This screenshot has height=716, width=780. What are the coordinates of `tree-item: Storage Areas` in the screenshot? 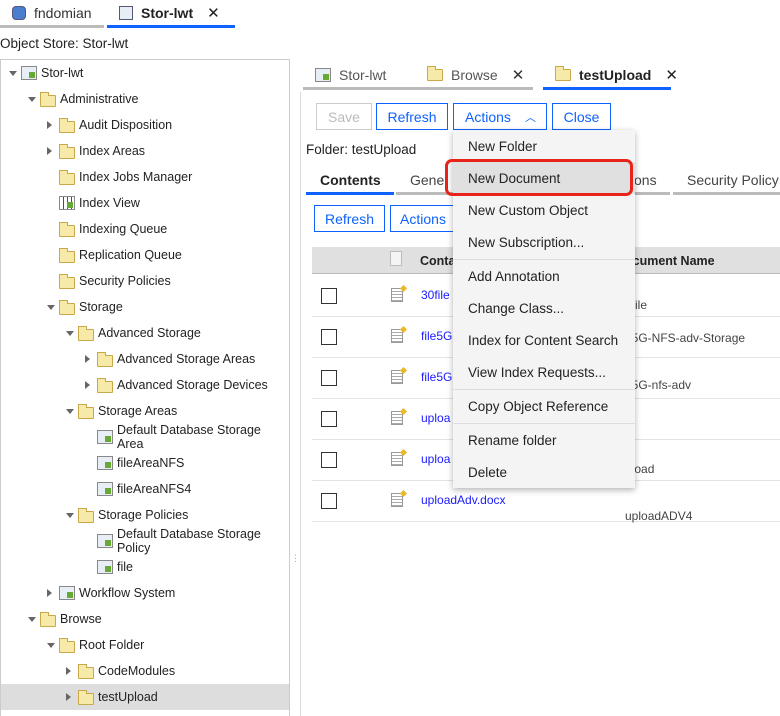 It's located at (145, 411).